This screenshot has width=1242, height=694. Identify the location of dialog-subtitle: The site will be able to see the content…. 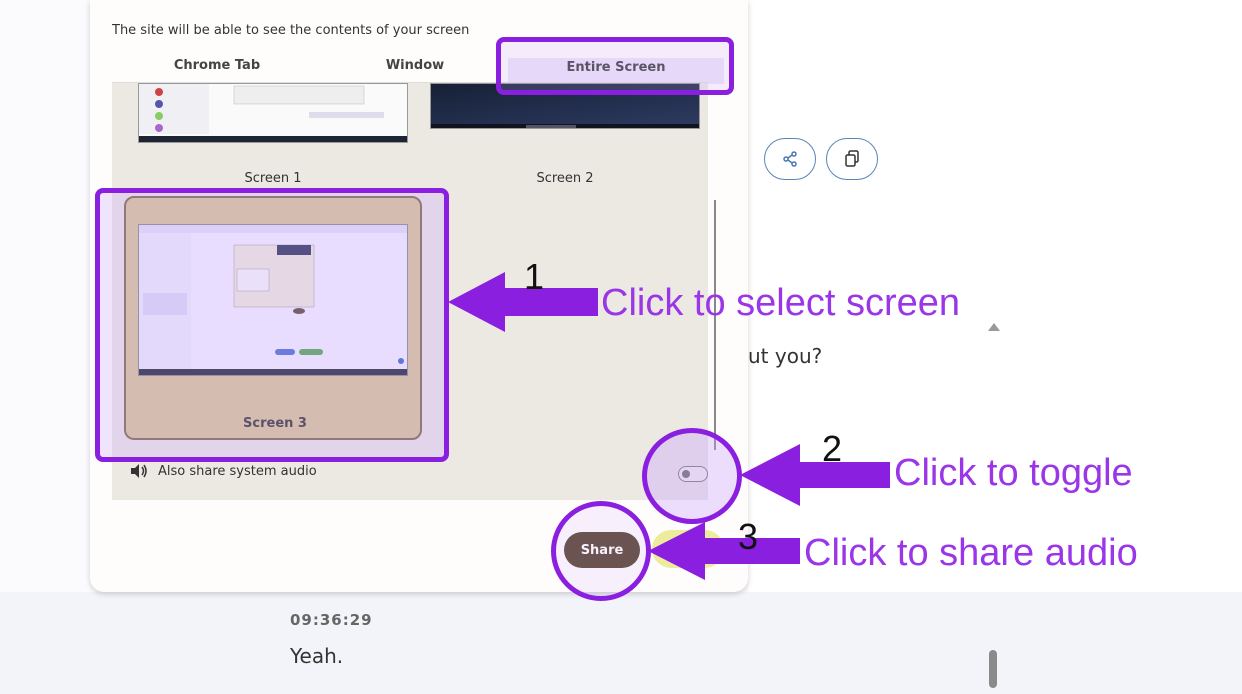
(291, 30).